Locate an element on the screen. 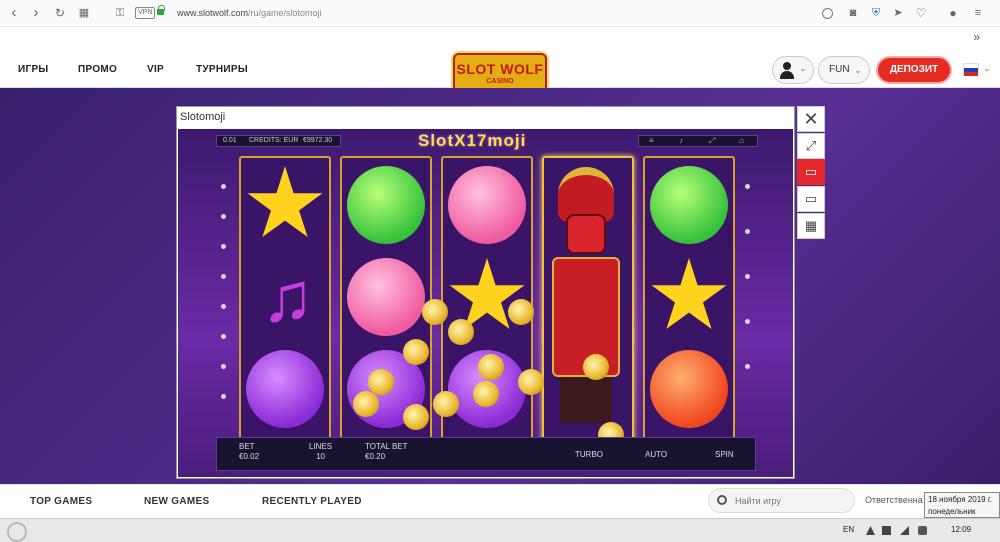 The height and width of the screenshot is (542, 1000). monitor-grid-icon: ▦ is located at coordinates (811, 225).